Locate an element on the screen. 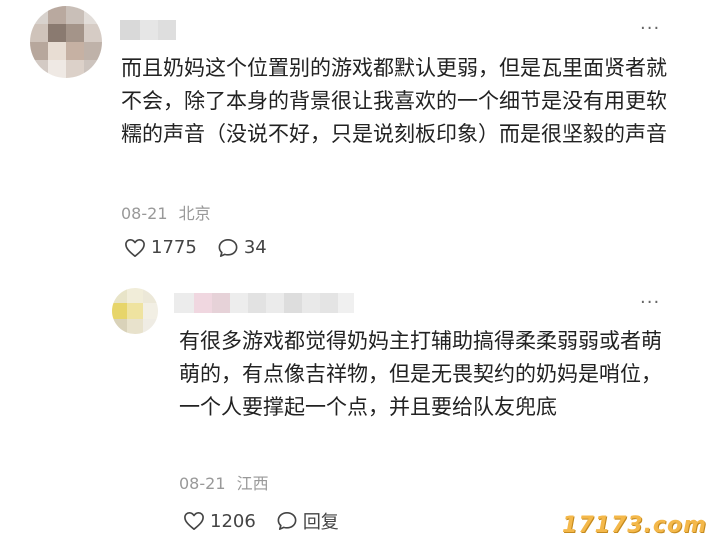  comment-meta: 08-21 北京 is located at coordinates (166, 212).